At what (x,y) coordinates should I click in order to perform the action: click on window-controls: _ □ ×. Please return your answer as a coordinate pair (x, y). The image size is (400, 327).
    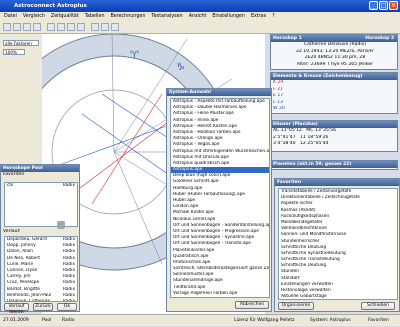
    Looking at the image, I should click on (383, 5).